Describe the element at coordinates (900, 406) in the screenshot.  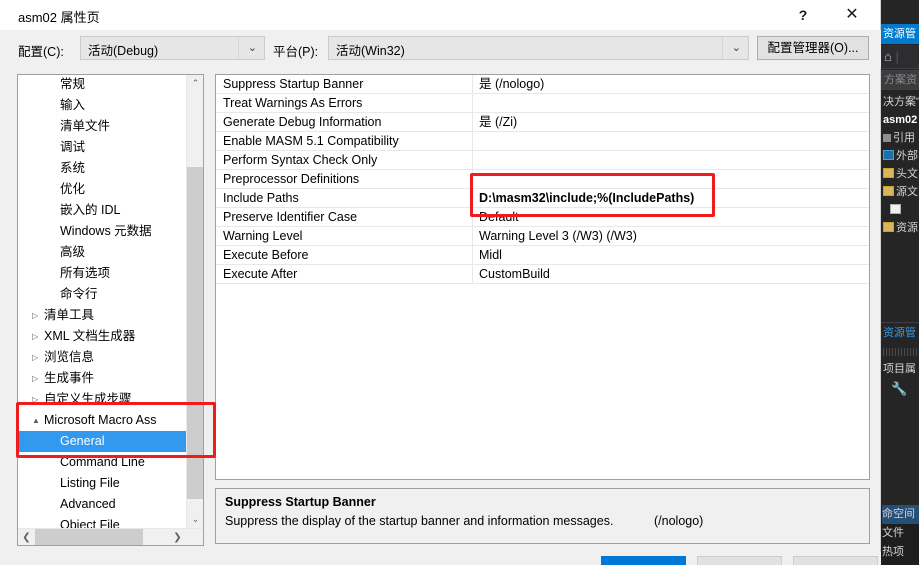
I see `properties-window: 项目属 🔧` at that location.